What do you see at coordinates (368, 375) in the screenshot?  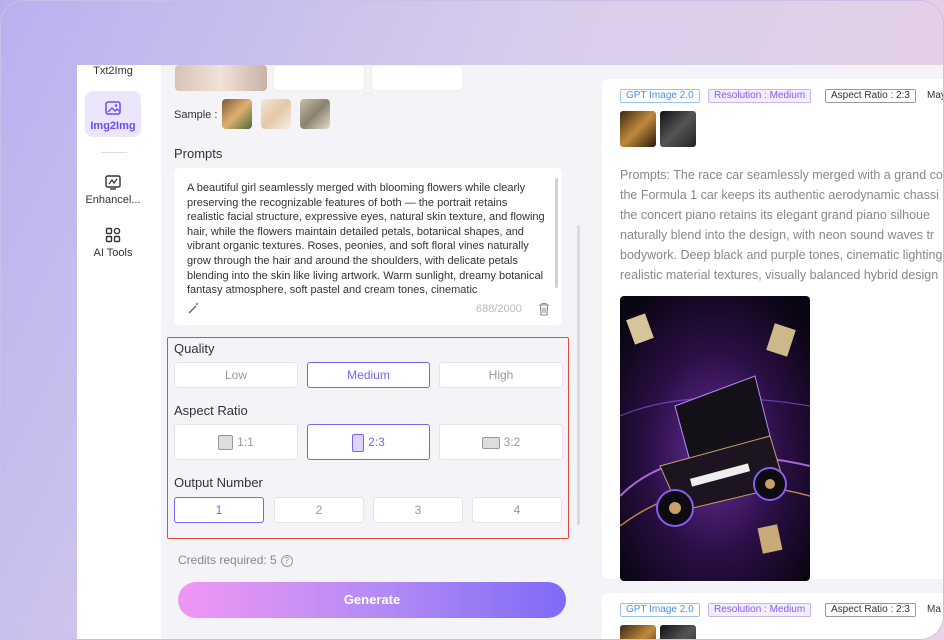 I see `quality-option-medium: Medium` at bounding box center [368, 375].